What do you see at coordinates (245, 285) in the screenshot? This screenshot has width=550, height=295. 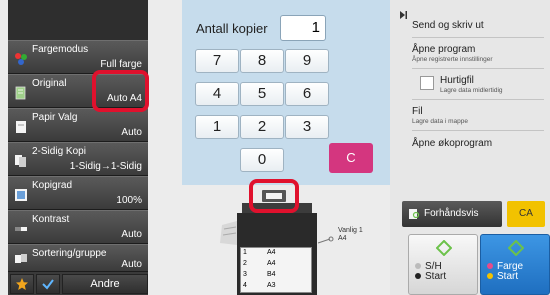 I see `tray-number: 4` at bounding box center [245, 285].